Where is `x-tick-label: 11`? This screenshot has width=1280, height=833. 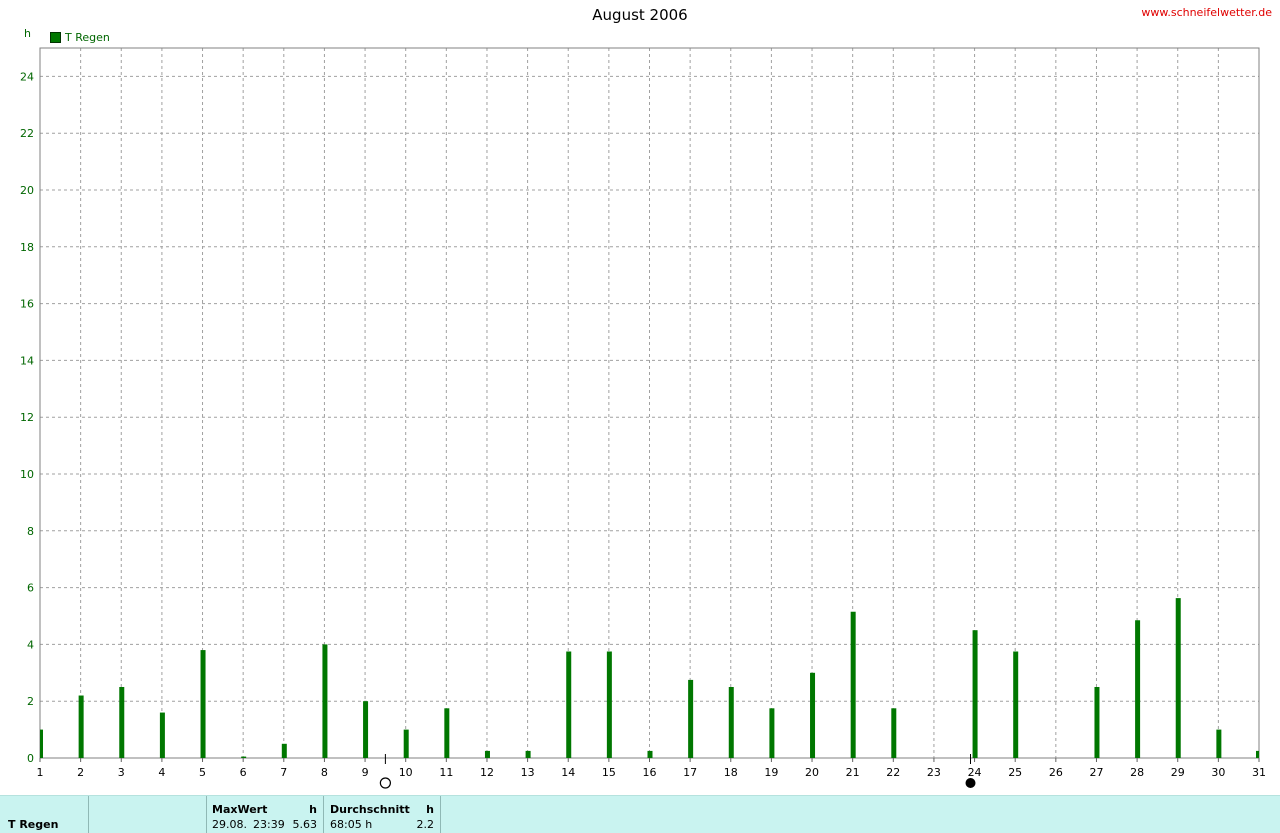
x-tick-label: 11 is located at coordinates (446, 772).